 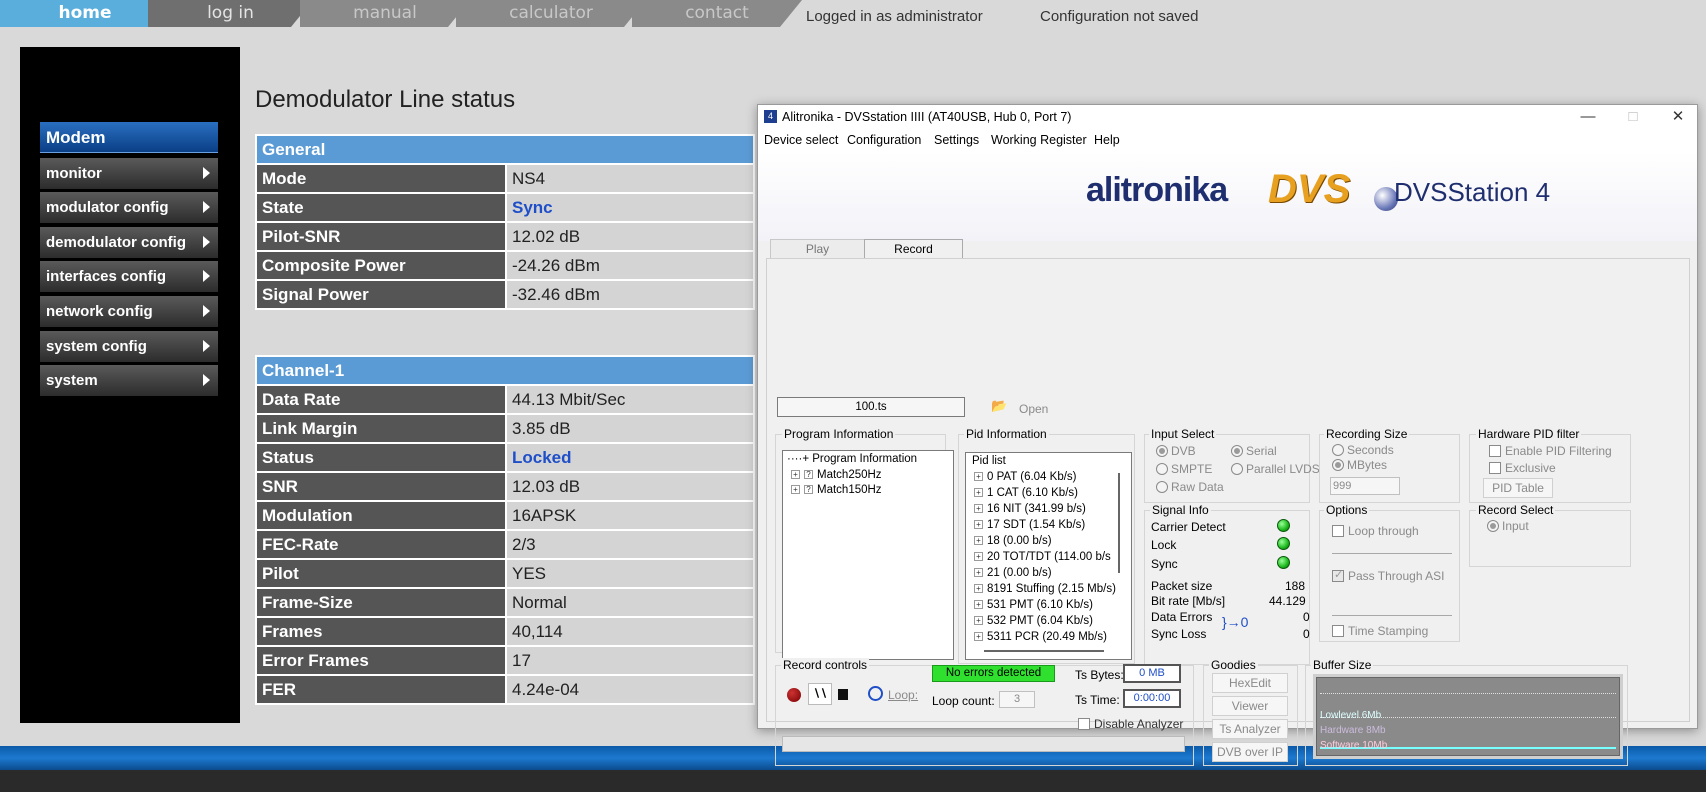 What do you see at coordinates (1250, 706) in the screenshot?
I see `viewer-button: Viewer` at bounding box center [1250, 706].